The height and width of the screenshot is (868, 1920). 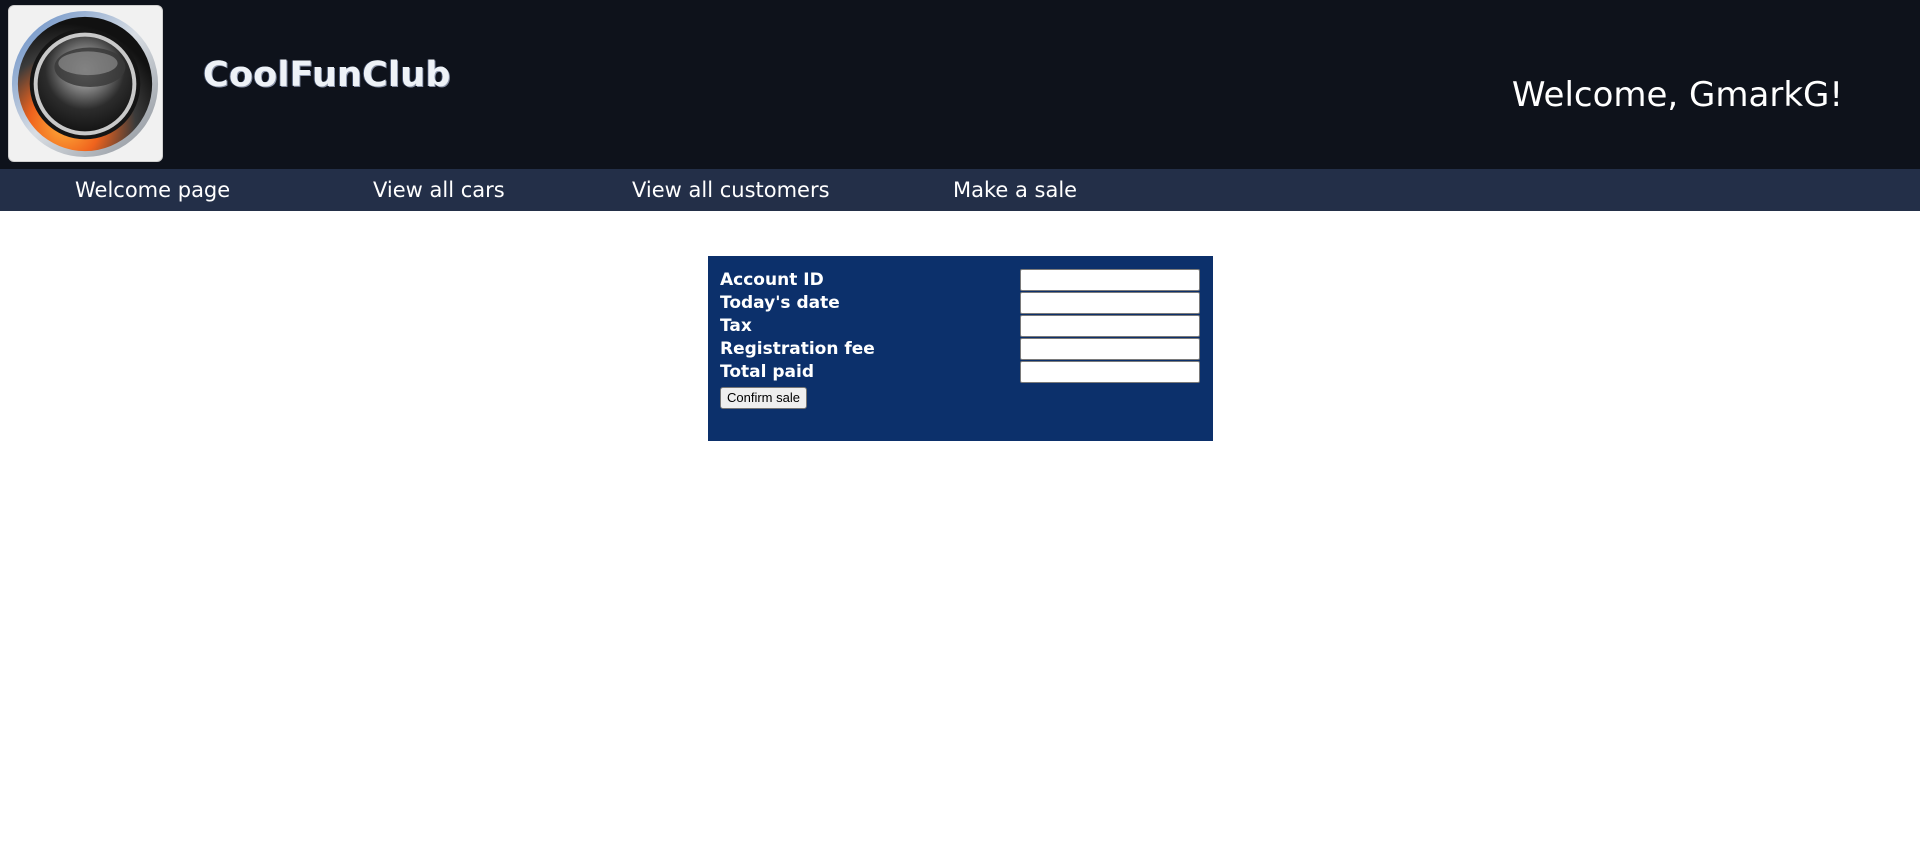 What do you see at coordinates (736, 326) in the screenshot?
I see `tax-label: Tax` at bounding box center [736, 326].